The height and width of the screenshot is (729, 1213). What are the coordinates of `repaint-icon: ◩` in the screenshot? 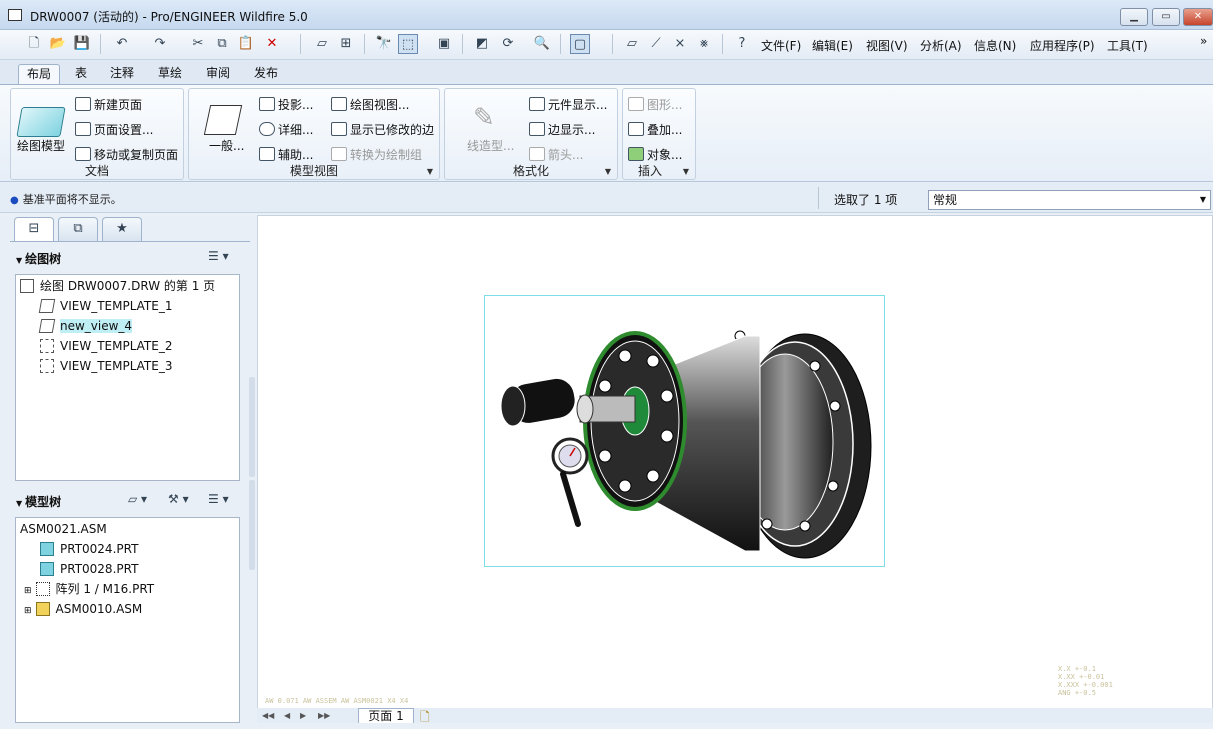 It's located at (482, 44).